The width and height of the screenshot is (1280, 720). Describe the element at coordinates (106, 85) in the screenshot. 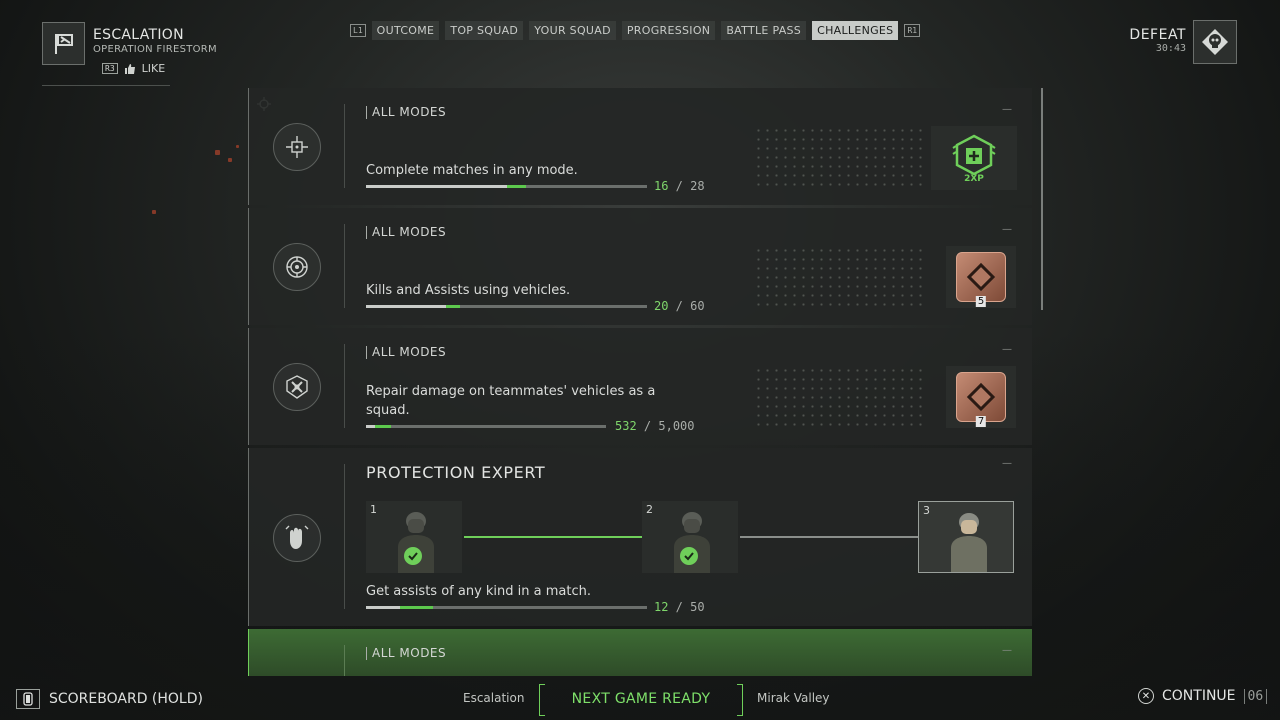

I see `divider` at that location.